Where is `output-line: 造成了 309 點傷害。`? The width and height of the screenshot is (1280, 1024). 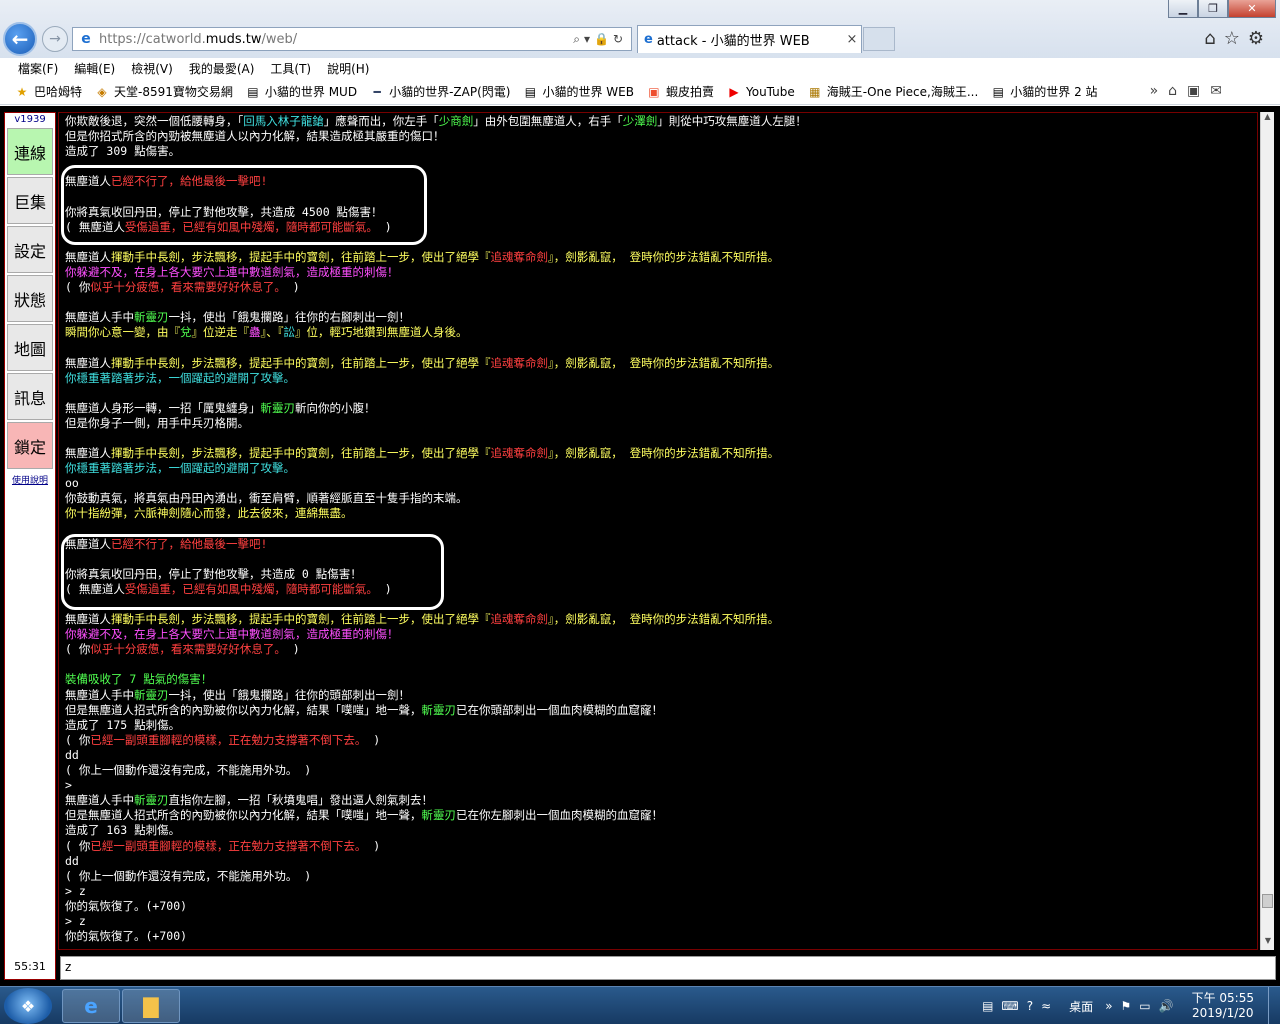
output-line: 造成了 309 點傷害。 is located at coordinates (658, 151).